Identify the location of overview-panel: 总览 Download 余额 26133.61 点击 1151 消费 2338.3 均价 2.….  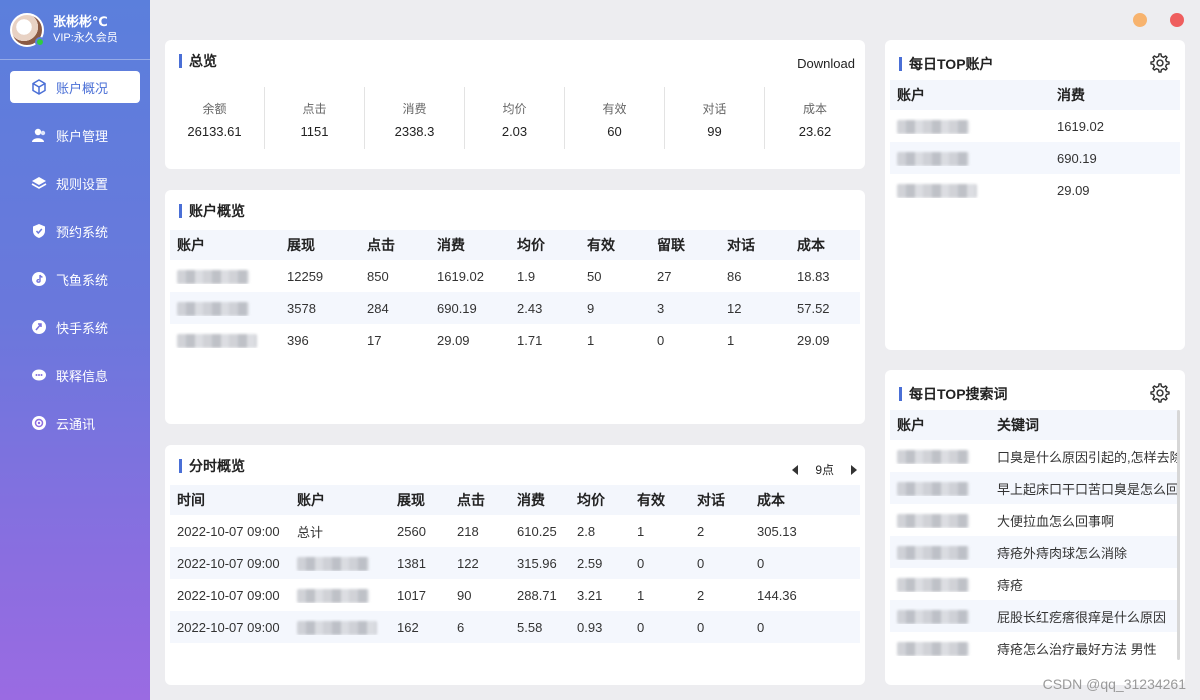
(515, 104).